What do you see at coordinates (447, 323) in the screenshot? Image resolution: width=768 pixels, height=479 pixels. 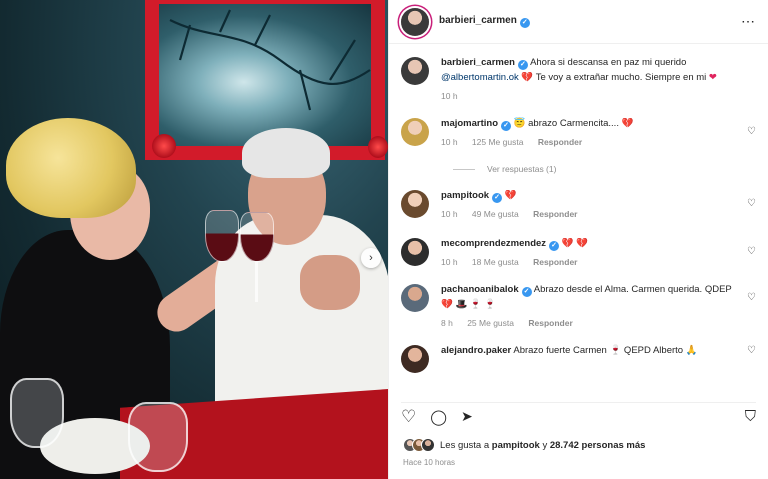 I see `timestamp: 8 h` at bounding box center [447, 323].